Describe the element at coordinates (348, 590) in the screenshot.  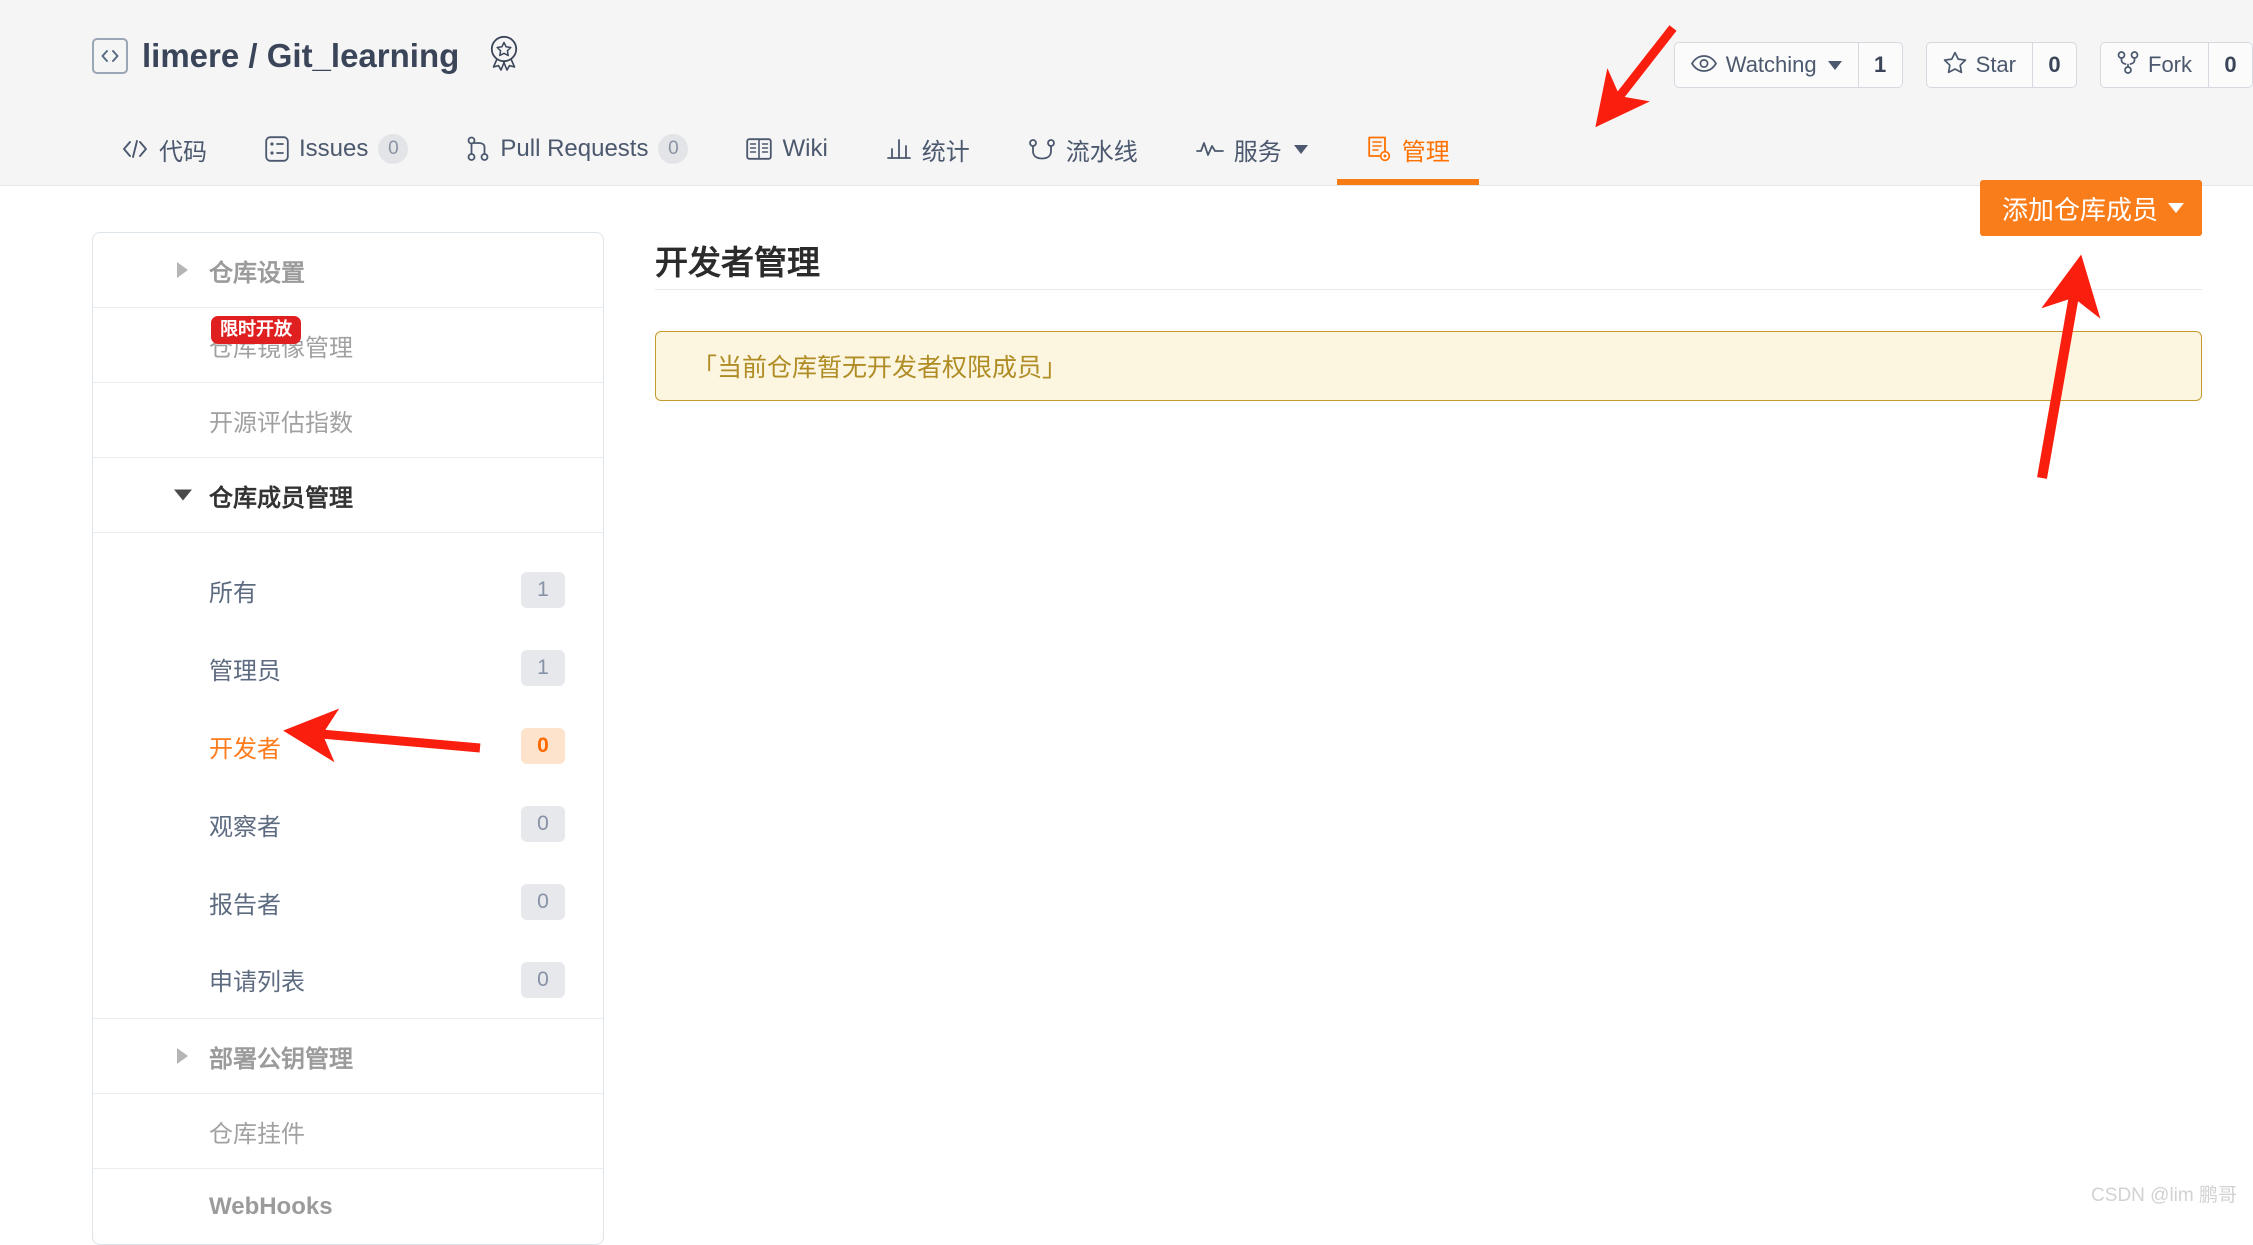
I see `sidebar-item-members-all: 所有 1` at that location.